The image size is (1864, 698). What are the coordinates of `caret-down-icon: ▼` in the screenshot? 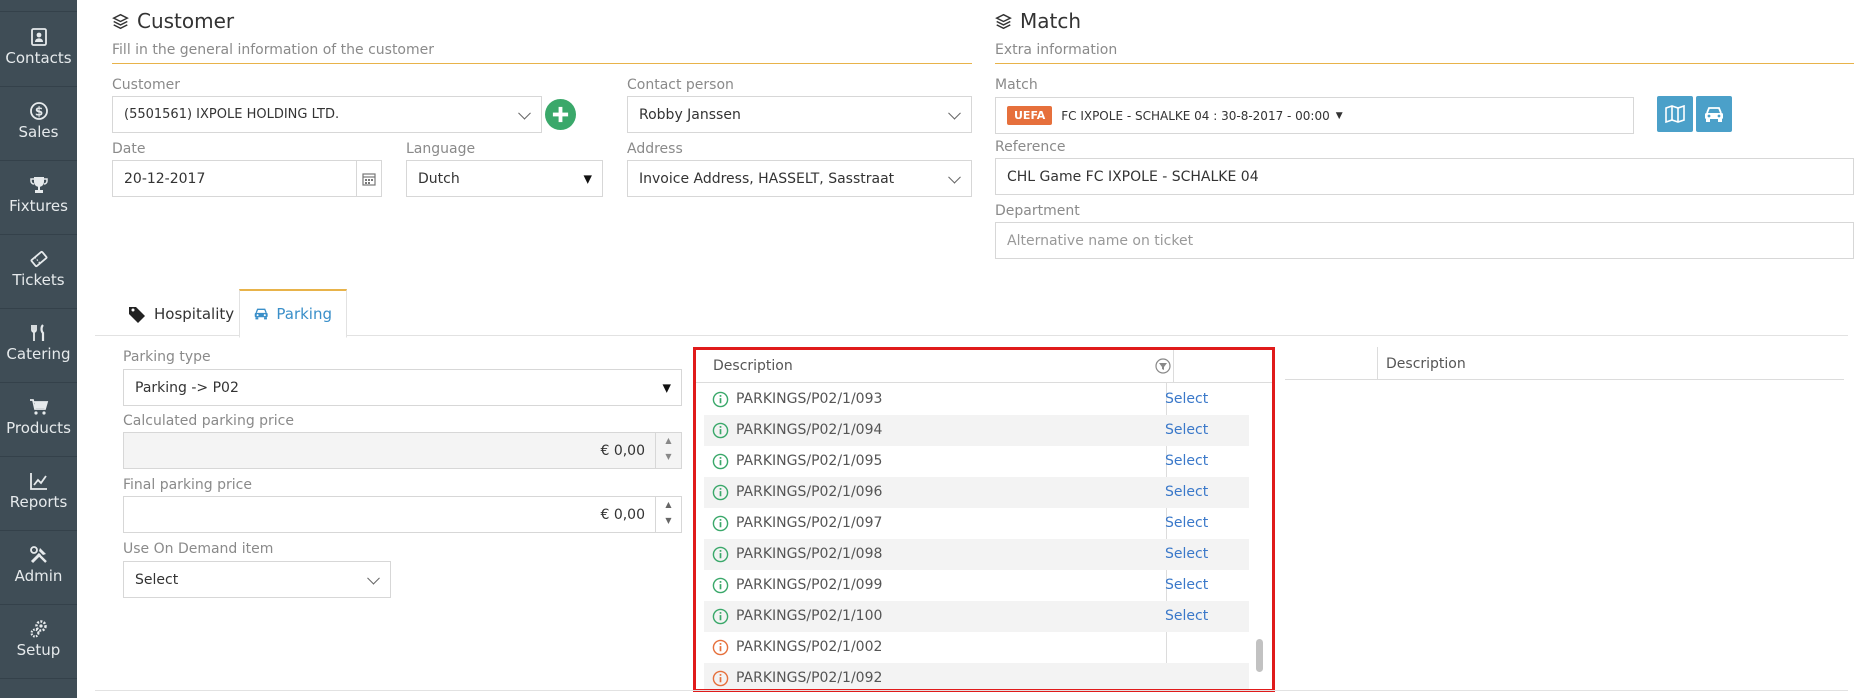 It's located at (587, 178).